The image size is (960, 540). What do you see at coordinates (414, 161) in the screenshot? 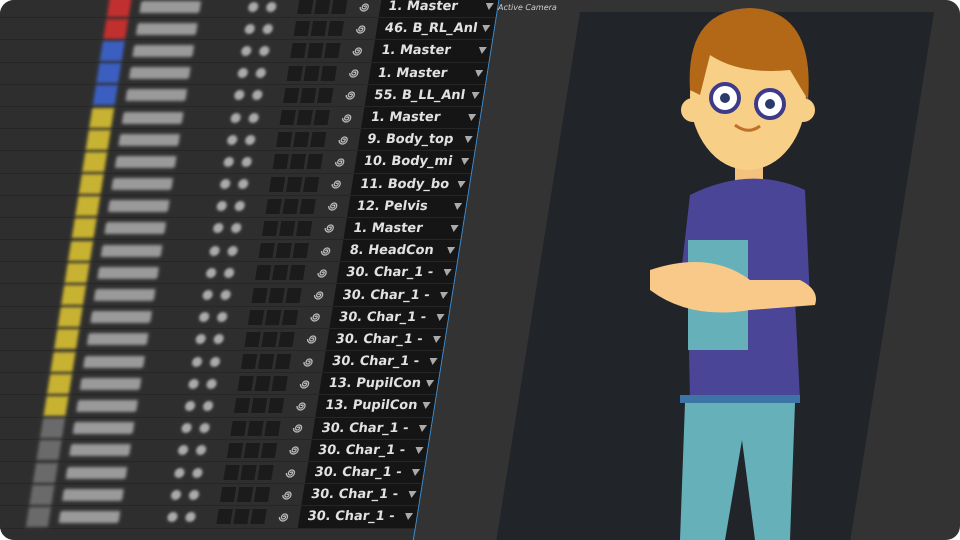
I see `parent-dropdown: 10. Body_mi` at bounding box center [414, 161].